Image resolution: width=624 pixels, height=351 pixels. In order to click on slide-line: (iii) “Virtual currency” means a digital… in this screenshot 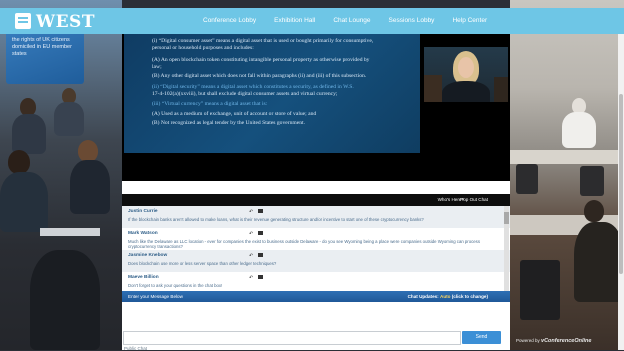, I will do `click(210, 104)`.